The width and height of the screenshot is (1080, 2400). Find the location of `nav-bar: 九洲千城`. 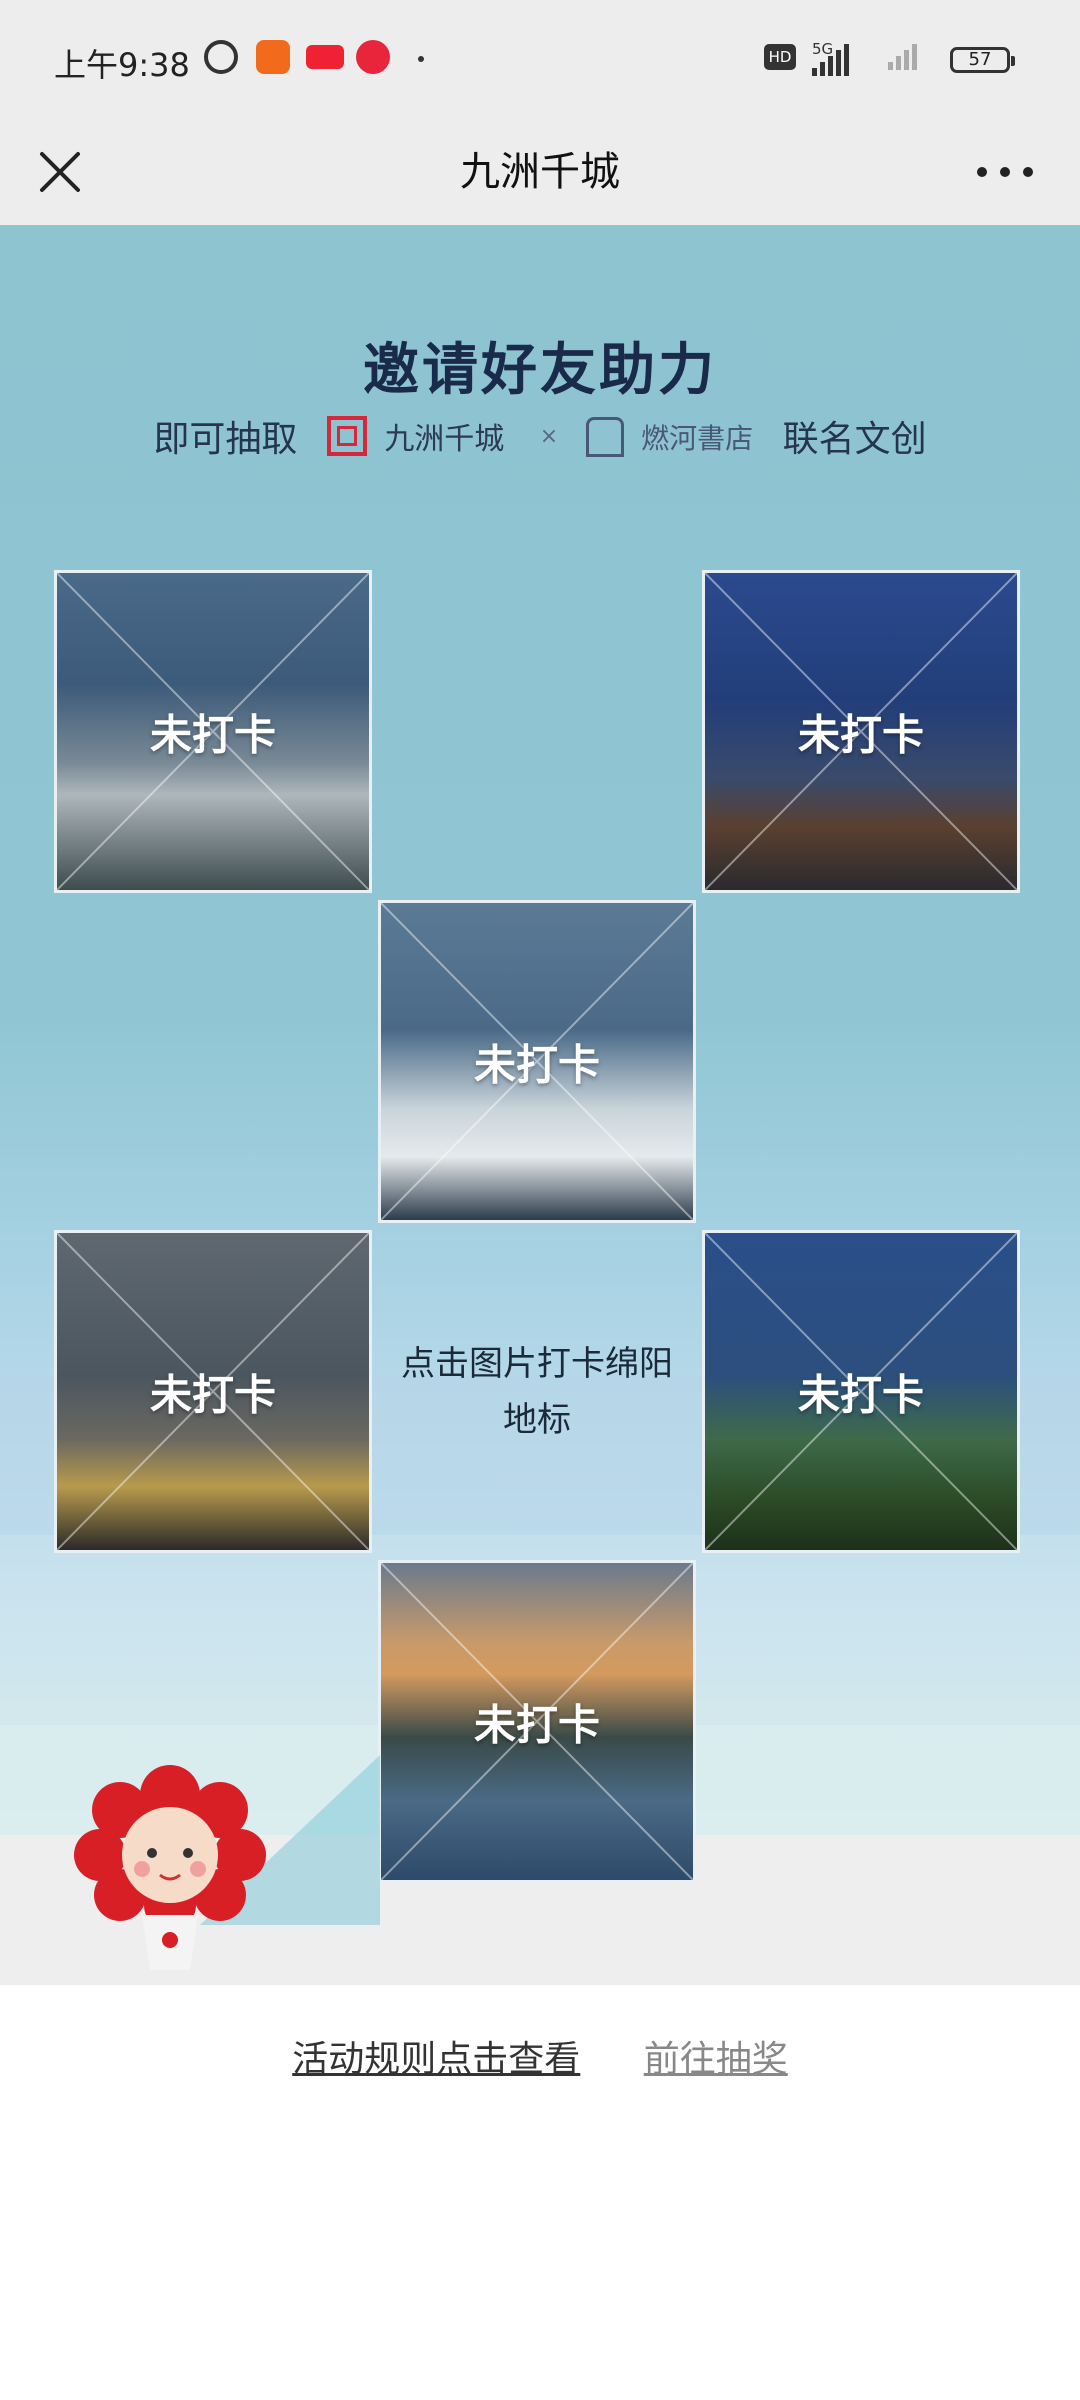

nav-bar: 九洲千城 is located at coordinates (540, 172).